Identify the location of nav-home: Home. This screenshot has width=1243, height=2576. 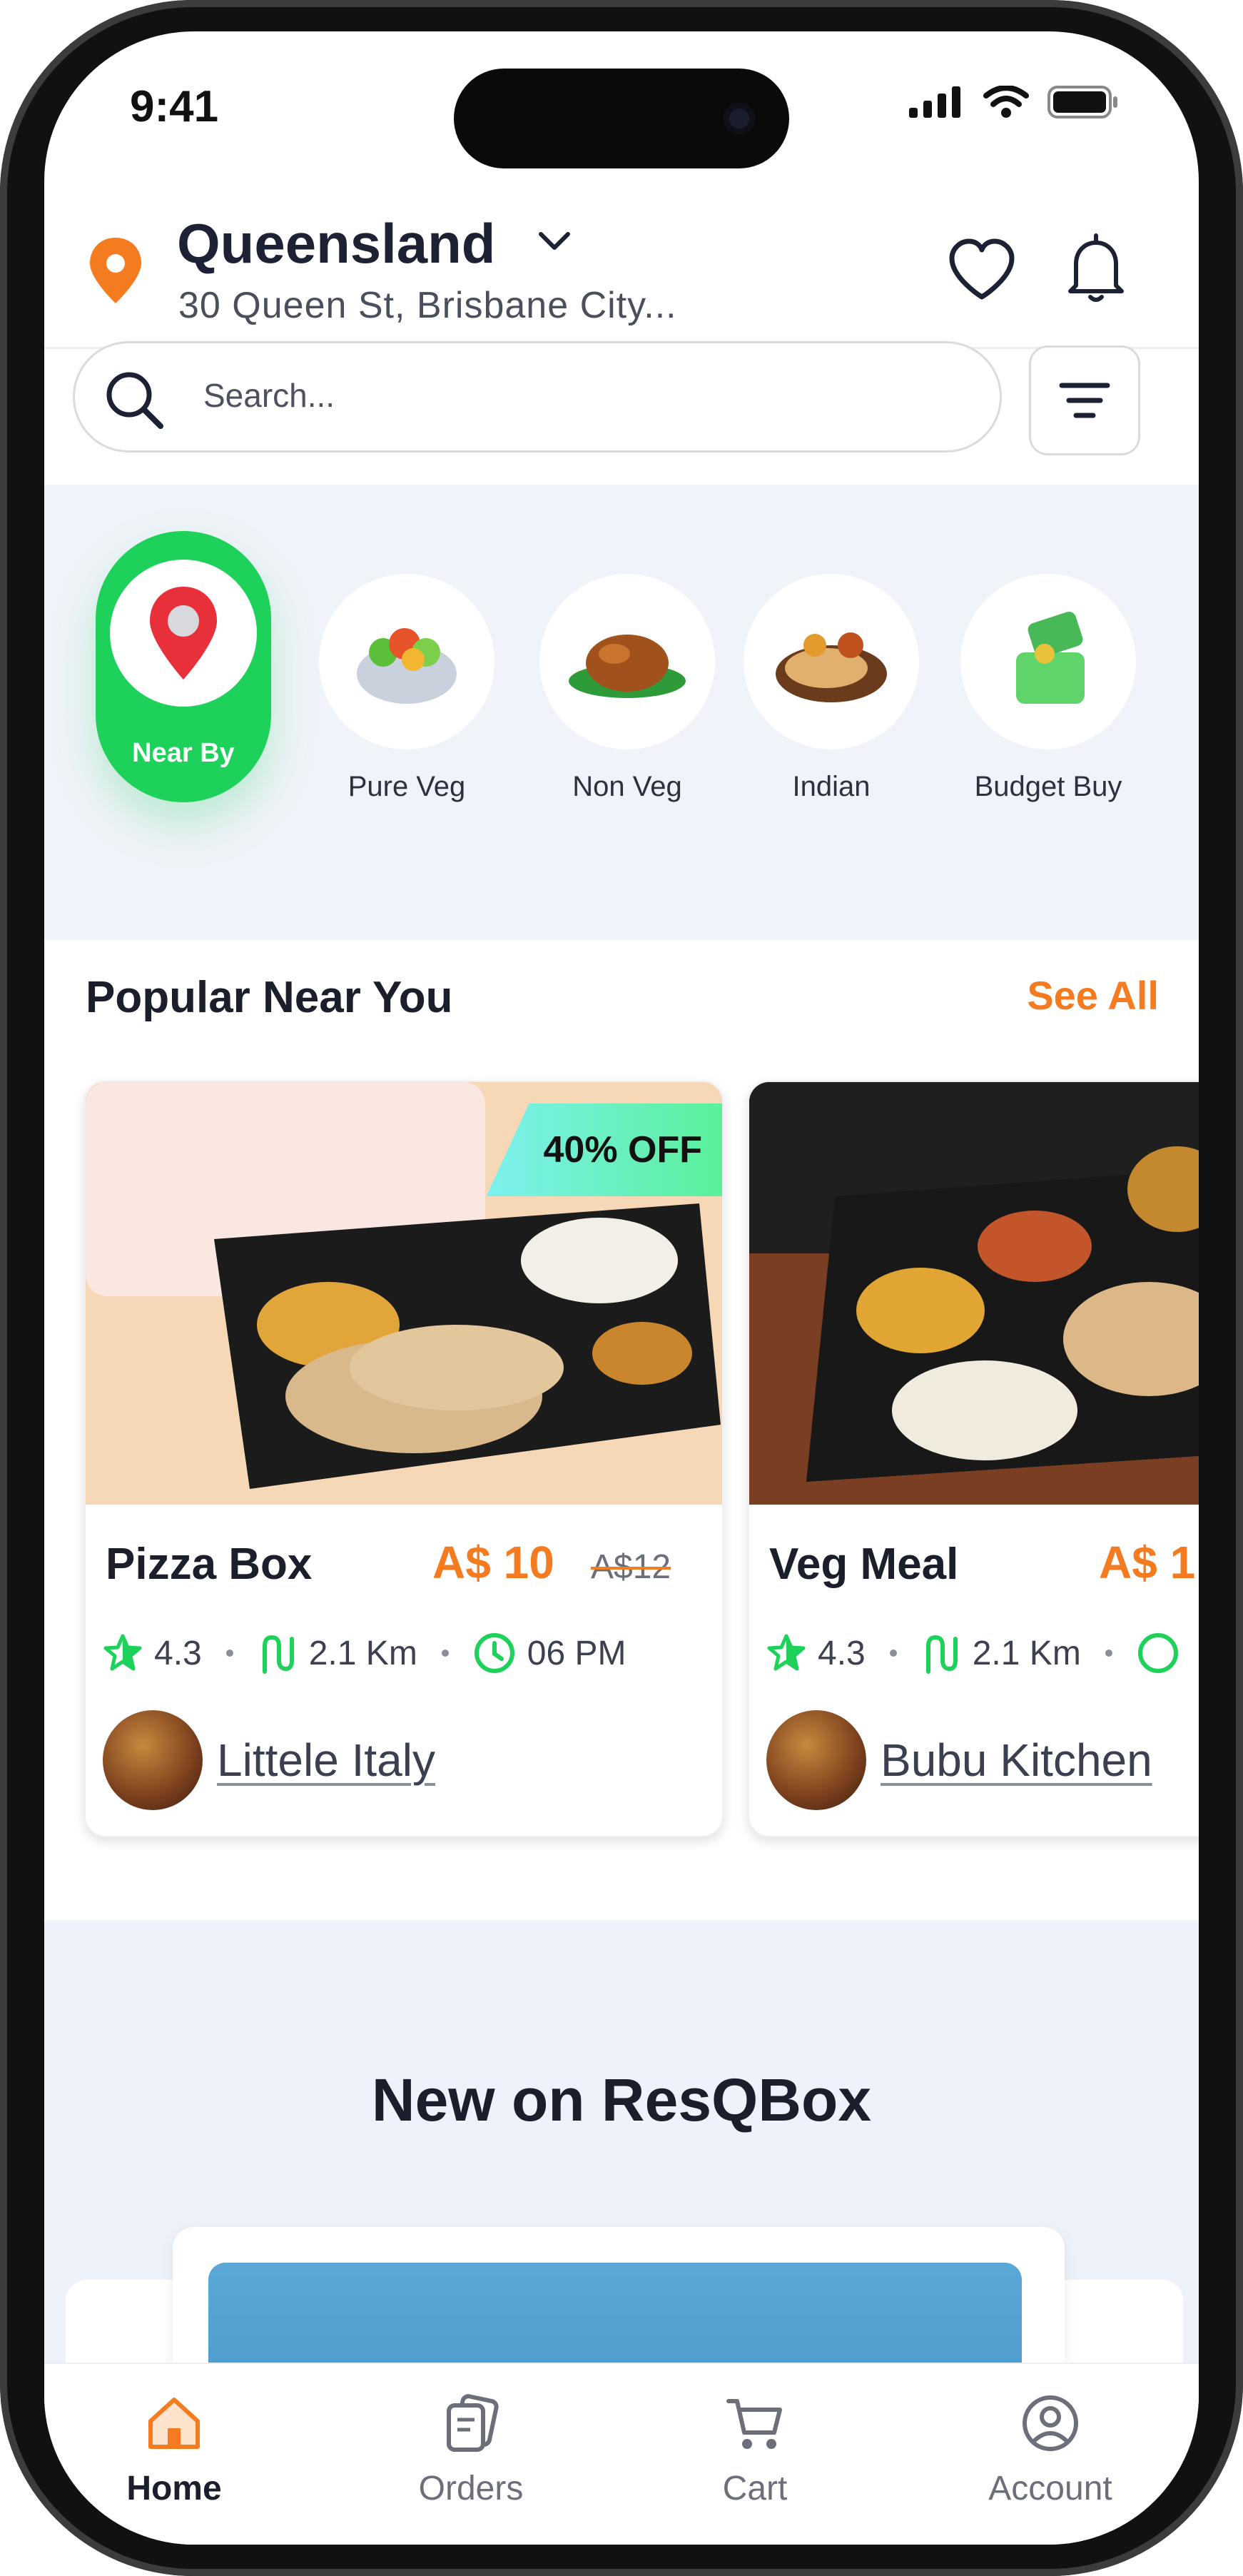
(174, 2450).